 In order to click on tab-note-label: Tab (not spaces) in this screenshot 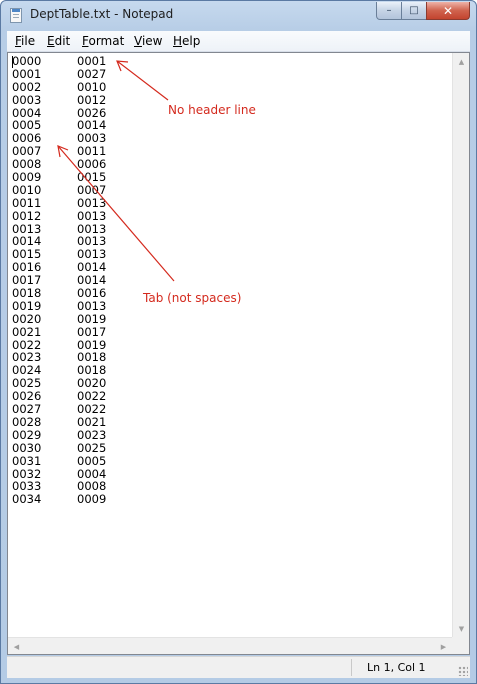, I will do `click(192, 298)`.